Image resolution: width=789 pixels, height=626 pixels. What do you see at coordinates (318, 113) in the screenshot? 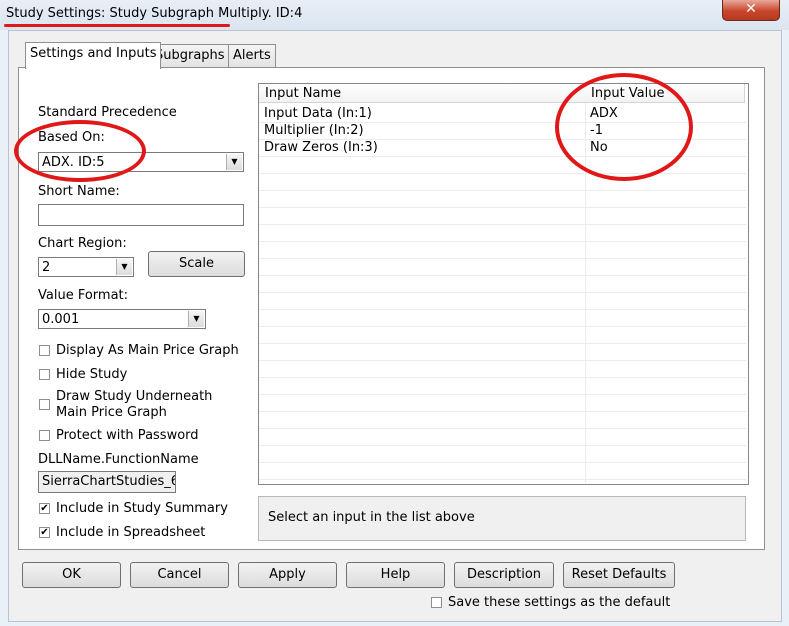
I see `input-name-cell: Input Data (In:1)` at bounding box center [318, 113].